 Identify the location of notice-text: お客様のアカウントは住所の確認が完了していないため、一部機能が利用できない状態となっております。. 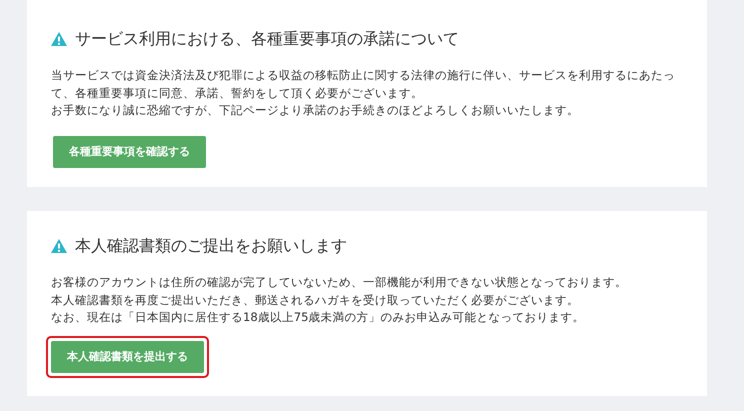
(339, 282).